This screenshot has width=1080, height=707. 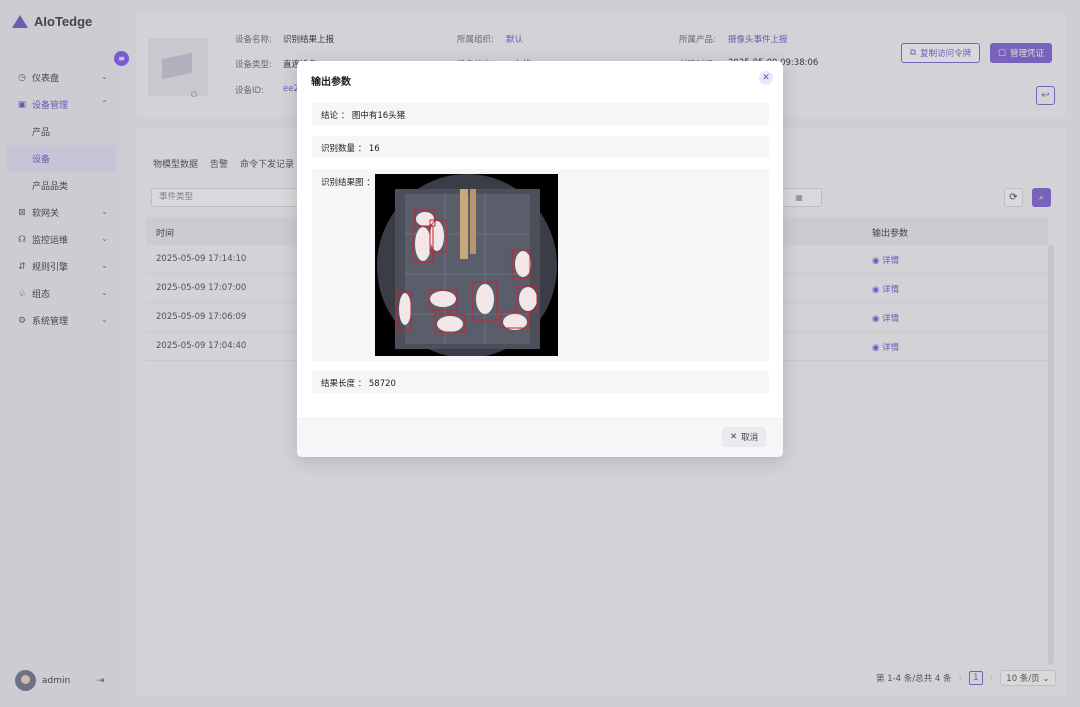 I want to click on count-text: 识别数量 ： 16, so click(x=350, y=149).